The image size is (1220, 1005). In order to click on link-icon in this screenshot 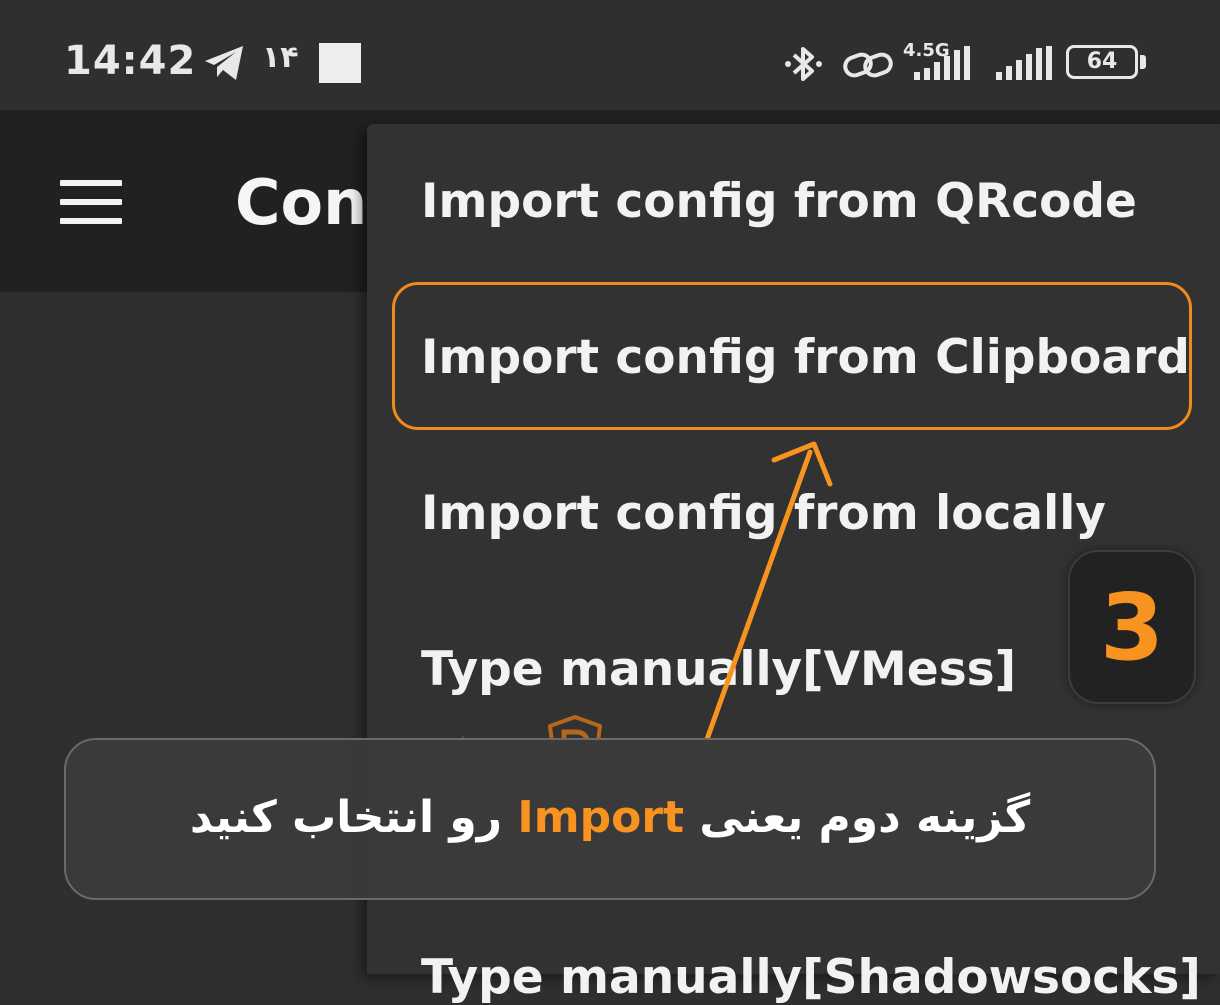, I will do `click(868, 67)`.